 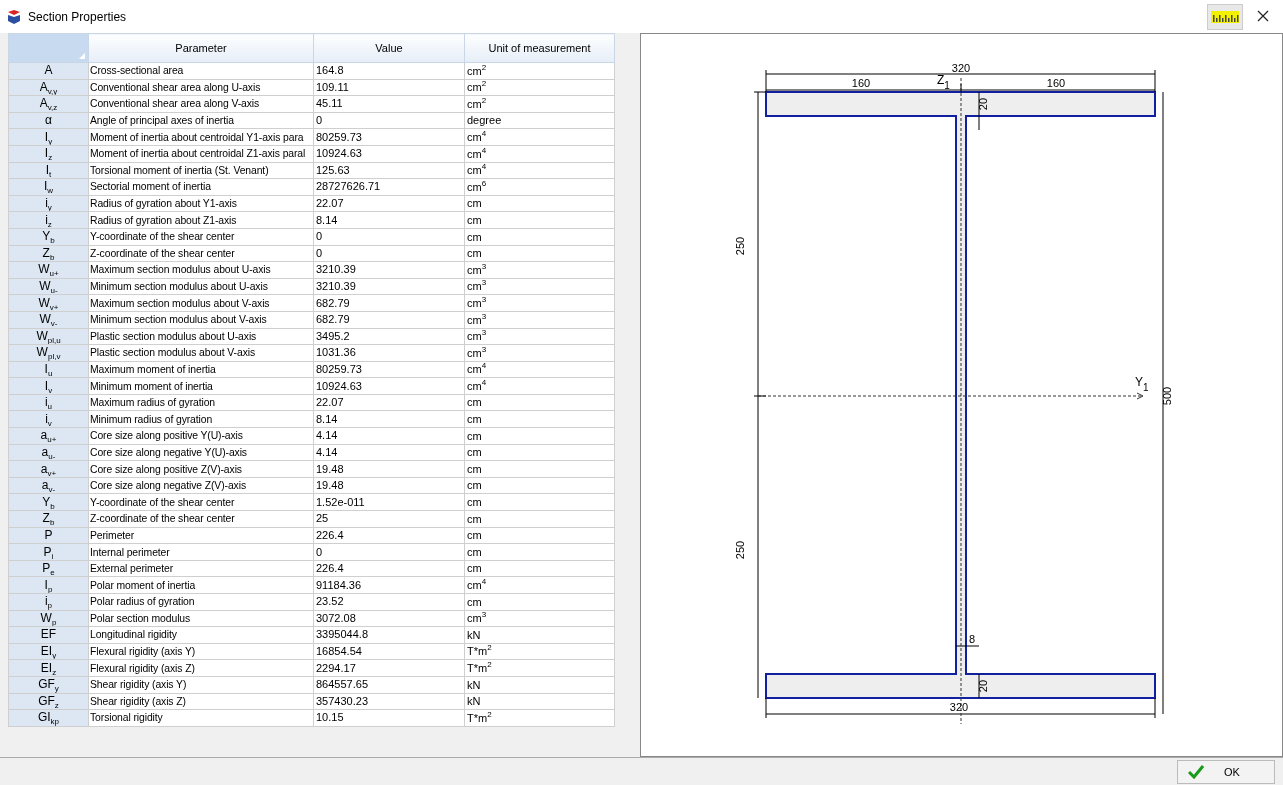 I want to click on ok-button: OK, so click(x=1226, y=772).